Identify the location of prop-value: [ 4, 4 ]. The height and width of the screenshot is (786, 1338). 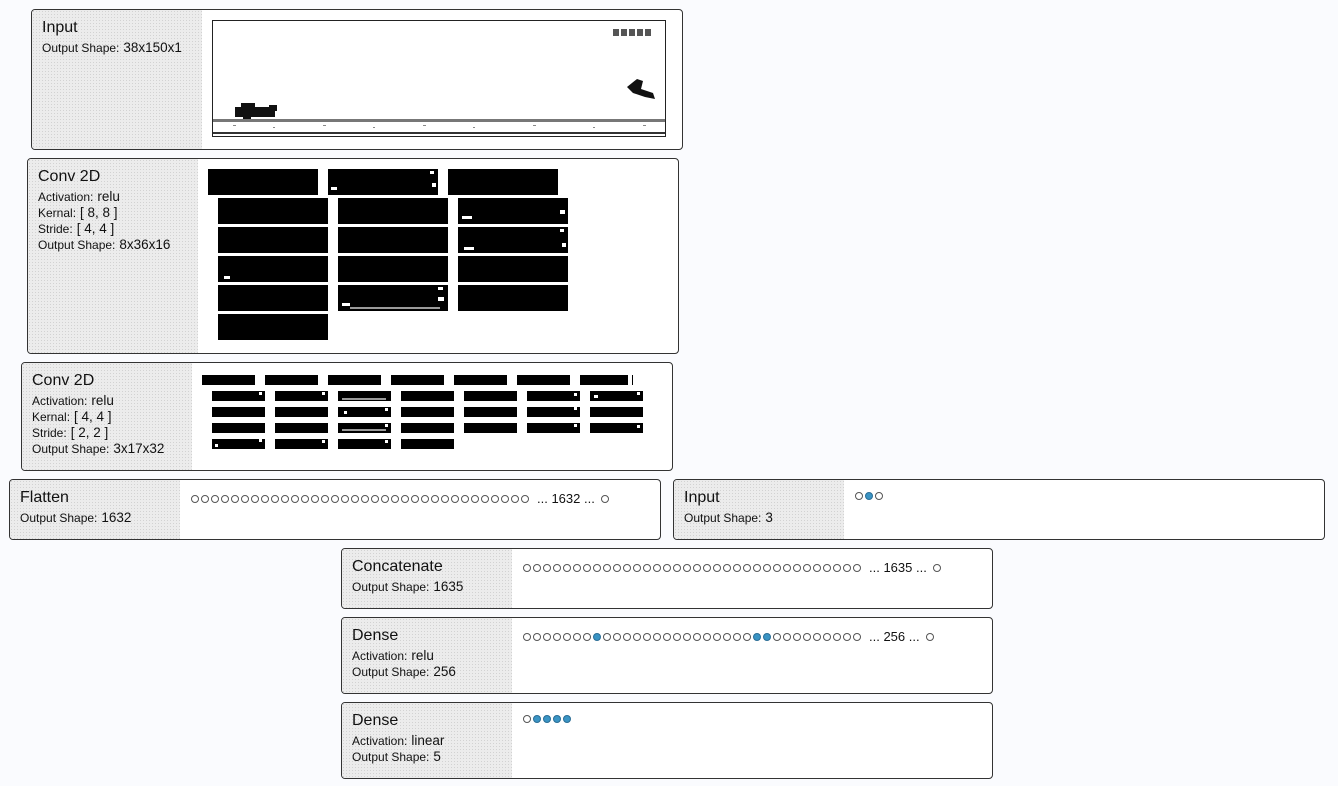
(93, 416).